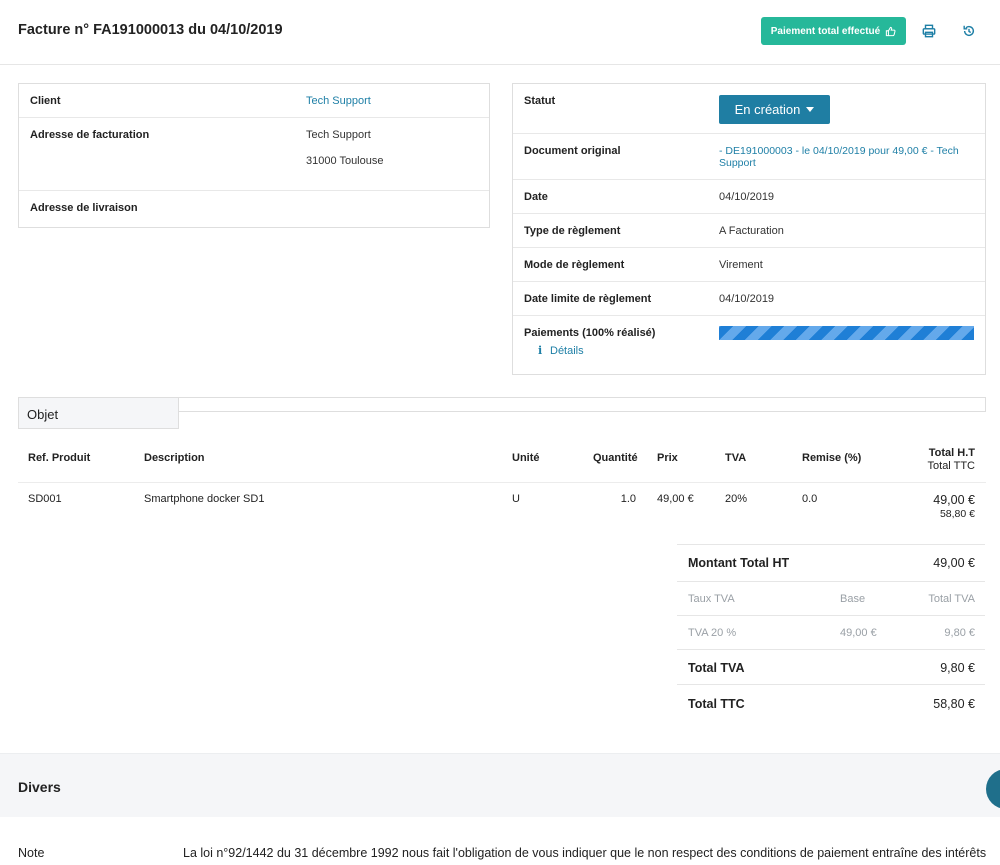 The width and height of the screenshot is (1000, 865). What do you see at coordinates (951, 453) in the screenshot?
I see `col-header-total-ht: Total H.T` at bounding box center [951, 453].